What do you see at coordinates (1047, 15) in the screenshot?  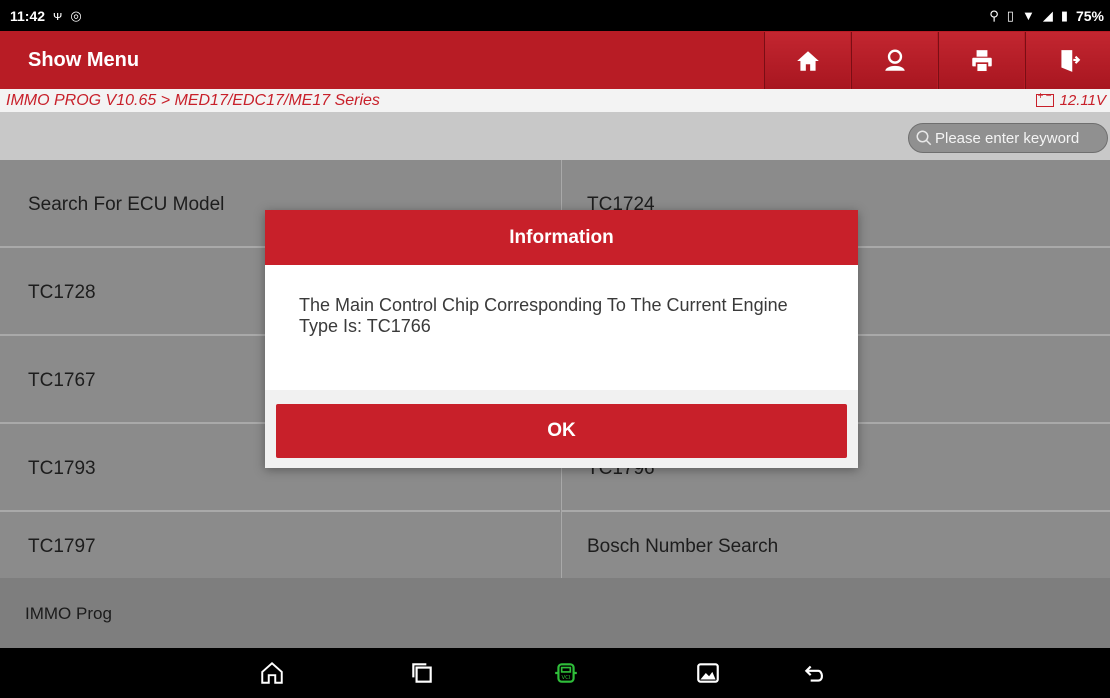 I see `signal-icon: ◢` at bounding box center [1047, 15].